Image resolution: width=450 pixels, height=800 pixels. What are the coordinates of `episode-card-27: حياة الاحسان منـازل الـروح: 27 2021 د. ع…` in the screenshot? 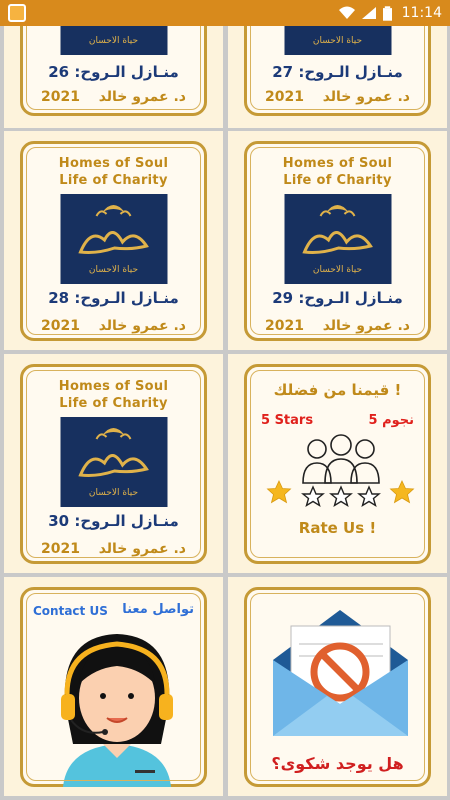 It's located at (337, 77).